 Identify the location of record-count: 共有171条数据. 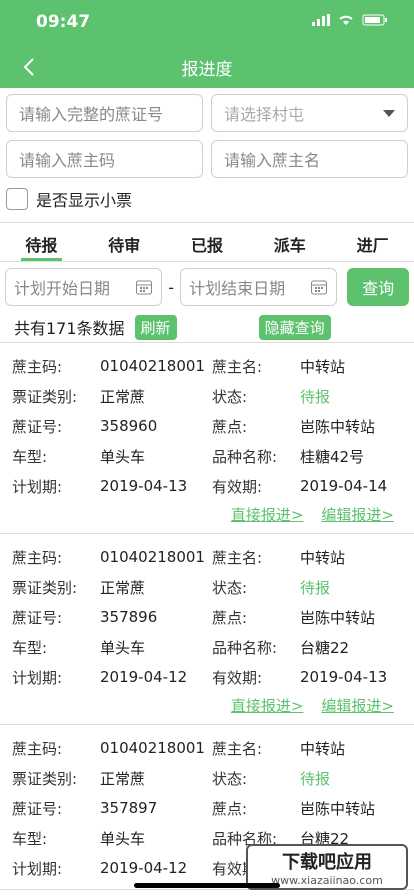
(69, 328).